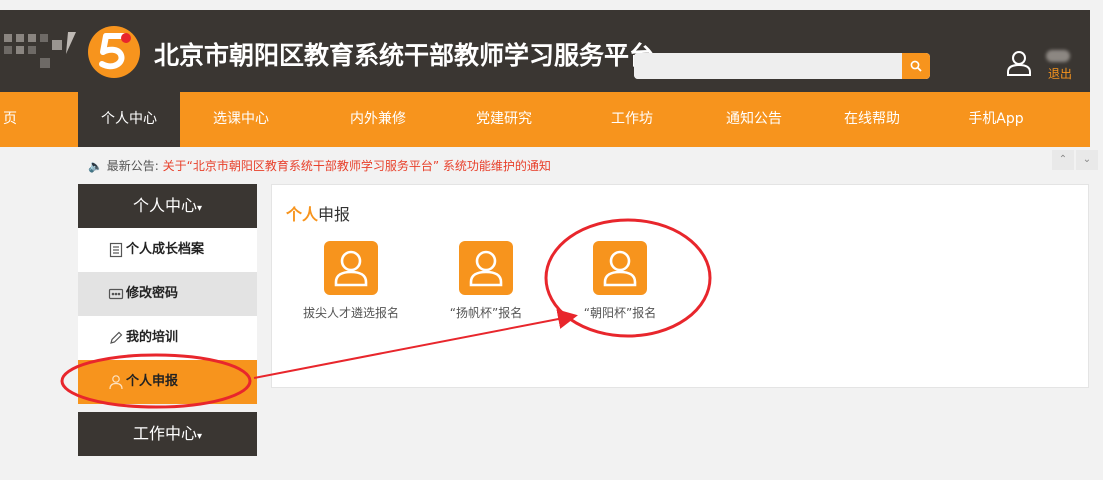 The image size is (1103, 480). Describe the element at coordinates (129, 119) in the screenshot. I see `nav-item-personal-center: 个人中心` at that location.